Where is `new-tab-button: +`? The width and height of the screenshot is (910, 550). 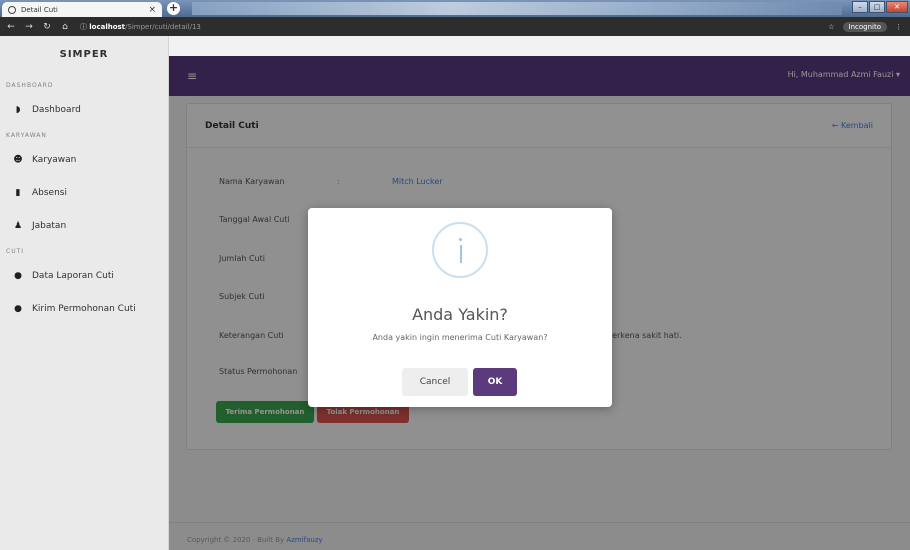 new-tab-button: + is located at coordinates (173, 8).